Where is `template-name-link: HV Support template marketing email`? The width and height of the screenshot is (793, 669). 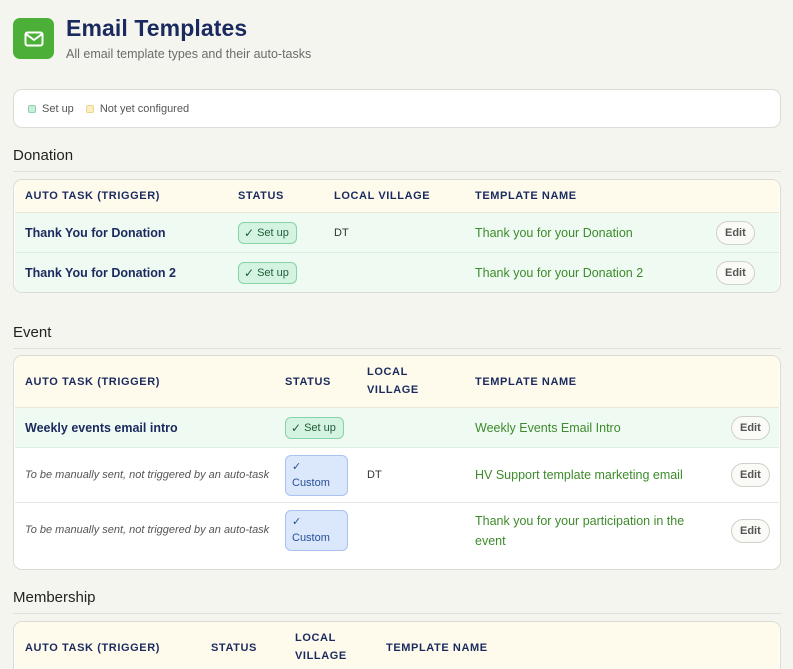
template-name-link: HV Support template marketing email is located at coordinates (579, 475).